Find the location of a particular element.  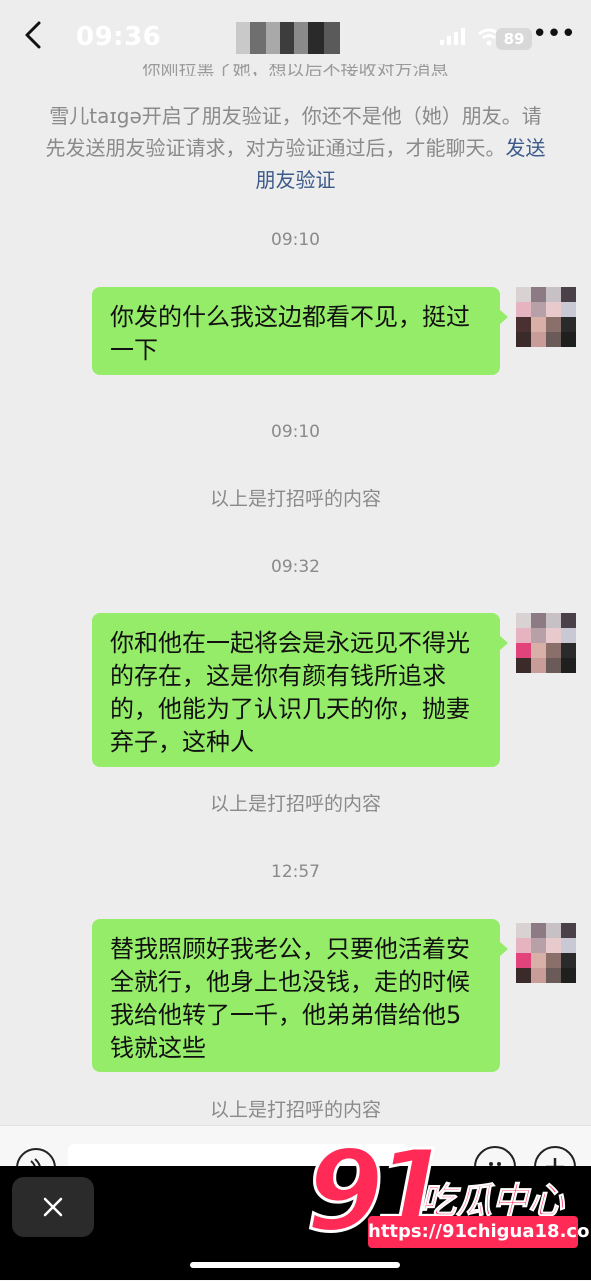

status-time: 09:36 is located at coordinates (119, 37).